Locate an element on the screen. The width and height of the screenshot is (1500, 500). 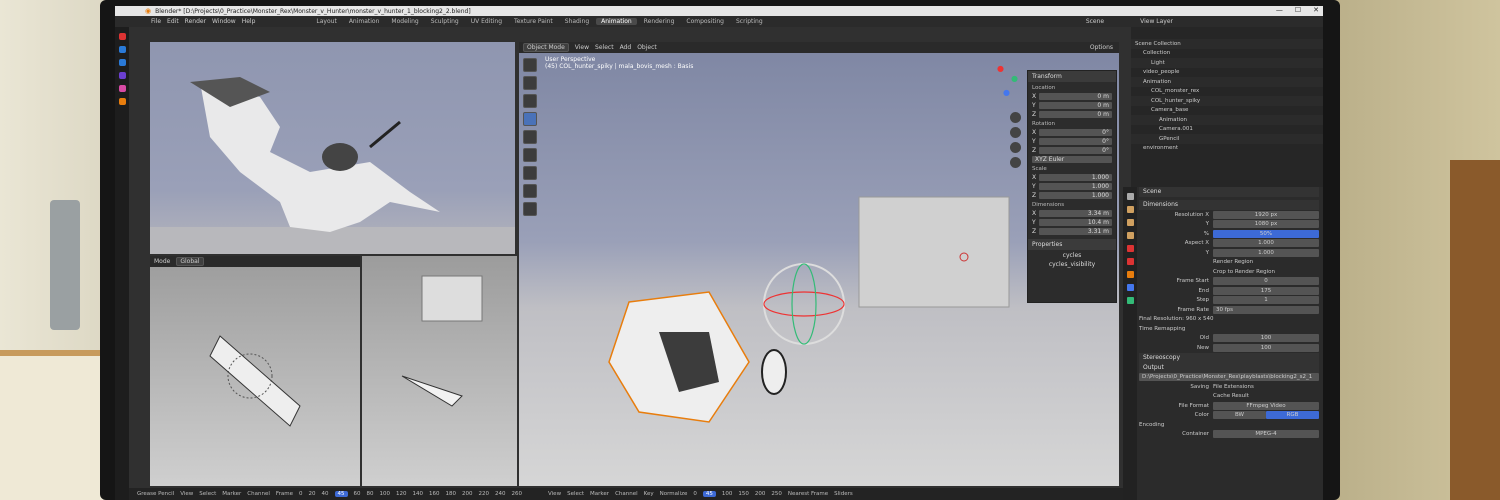
resolution-x-field: 1920 px is located at coordinates (1266, 214).